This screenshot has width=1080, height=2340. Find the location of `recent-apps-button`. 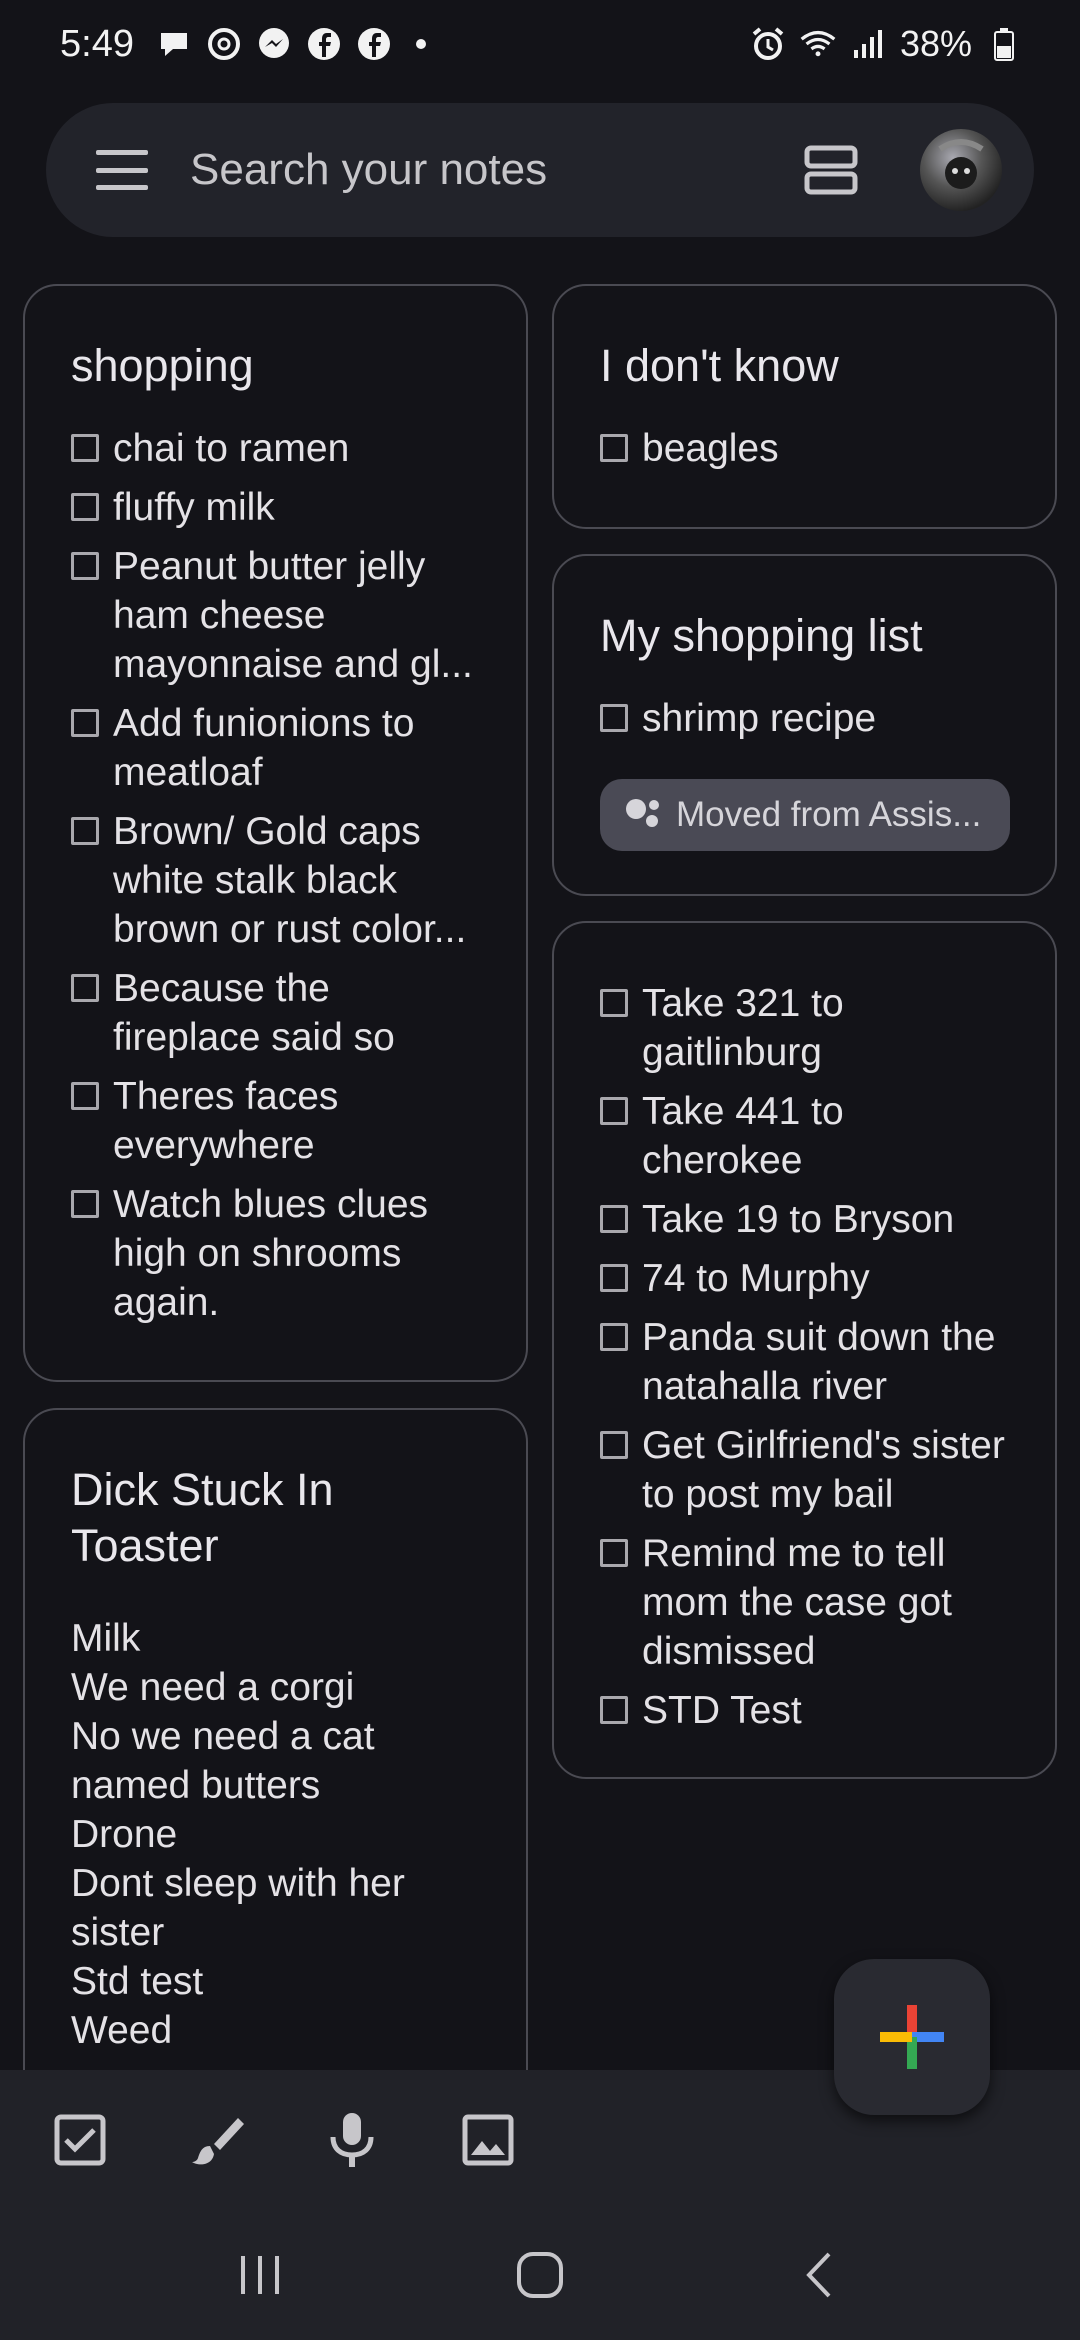

recent-apps-button is located at coordinates (260, 2275).